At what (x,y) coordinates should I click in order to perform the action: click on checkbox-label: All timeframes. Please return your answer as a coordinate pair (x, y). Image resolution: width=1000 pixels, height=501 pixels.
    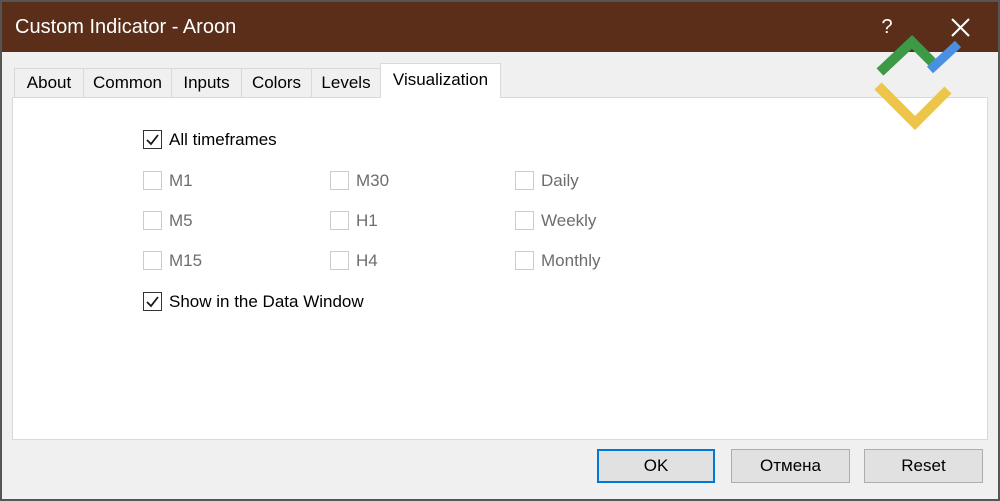
    Looking at the image, I should click on (223, 139).